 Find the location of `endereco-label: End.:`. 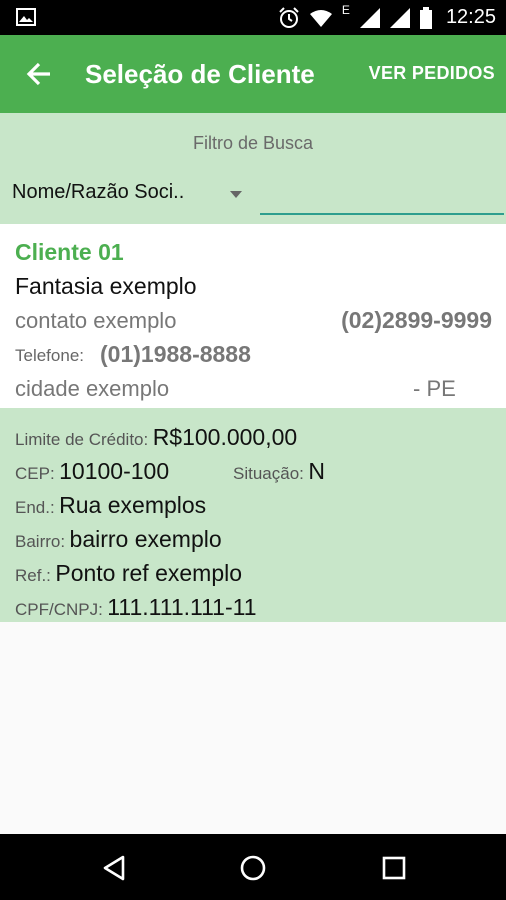

endereco-label: End.: is located at coordinates (35, 507).